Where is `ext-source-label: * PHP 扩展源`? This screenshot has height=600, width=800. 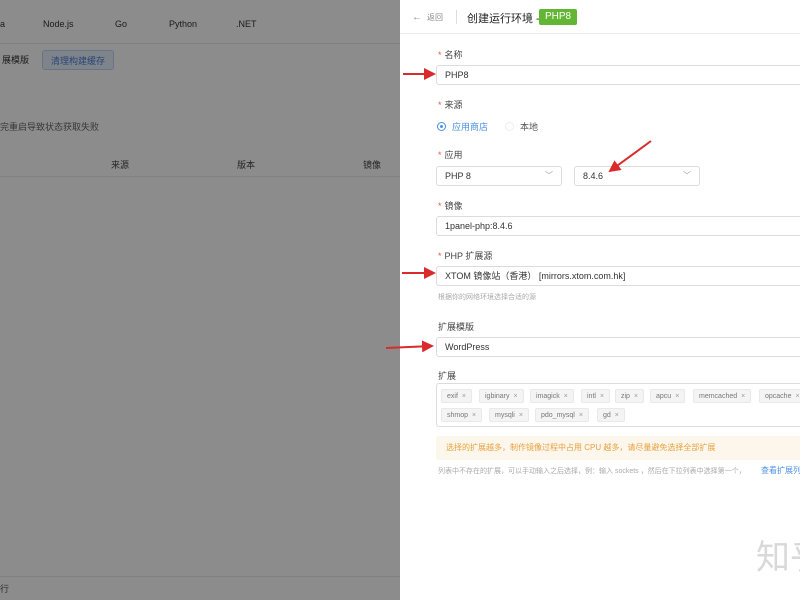
ext-source-label: * PHP 扩展源 is located at coordinates (465, 256).